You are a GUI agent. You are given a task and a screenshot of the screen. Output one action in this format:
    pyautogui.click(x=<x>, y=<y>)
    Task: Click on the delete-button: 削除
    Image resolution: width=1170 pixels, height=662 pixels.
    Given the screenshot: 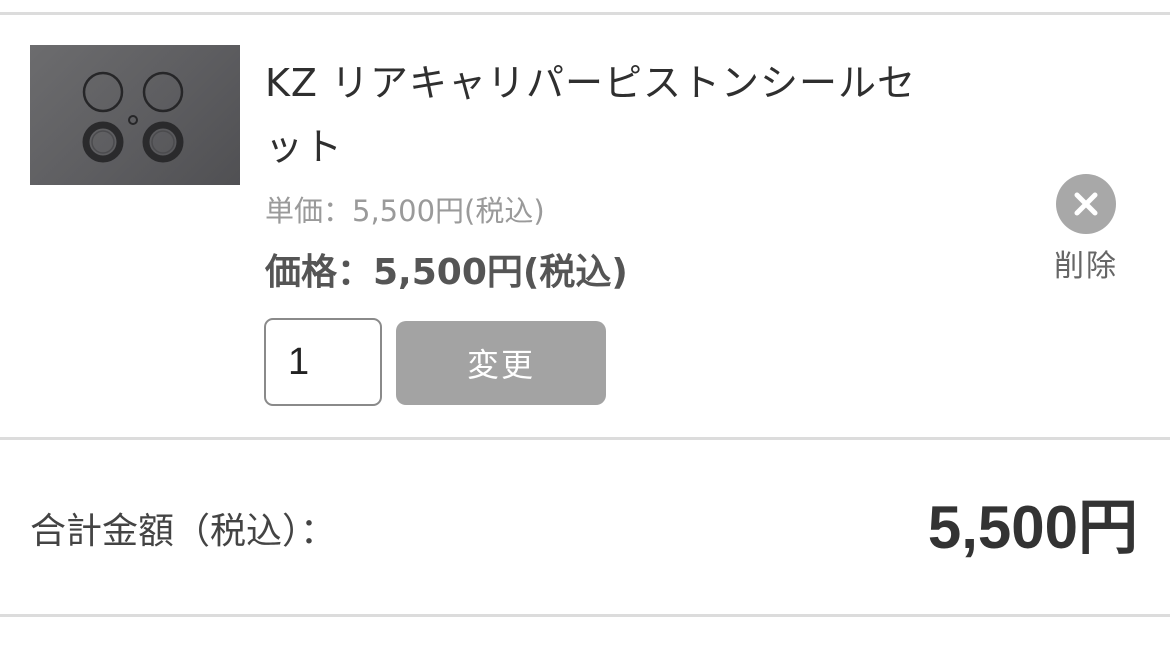 What is the action you would take?
    pyautogui.click(x=1086, y=228)
    